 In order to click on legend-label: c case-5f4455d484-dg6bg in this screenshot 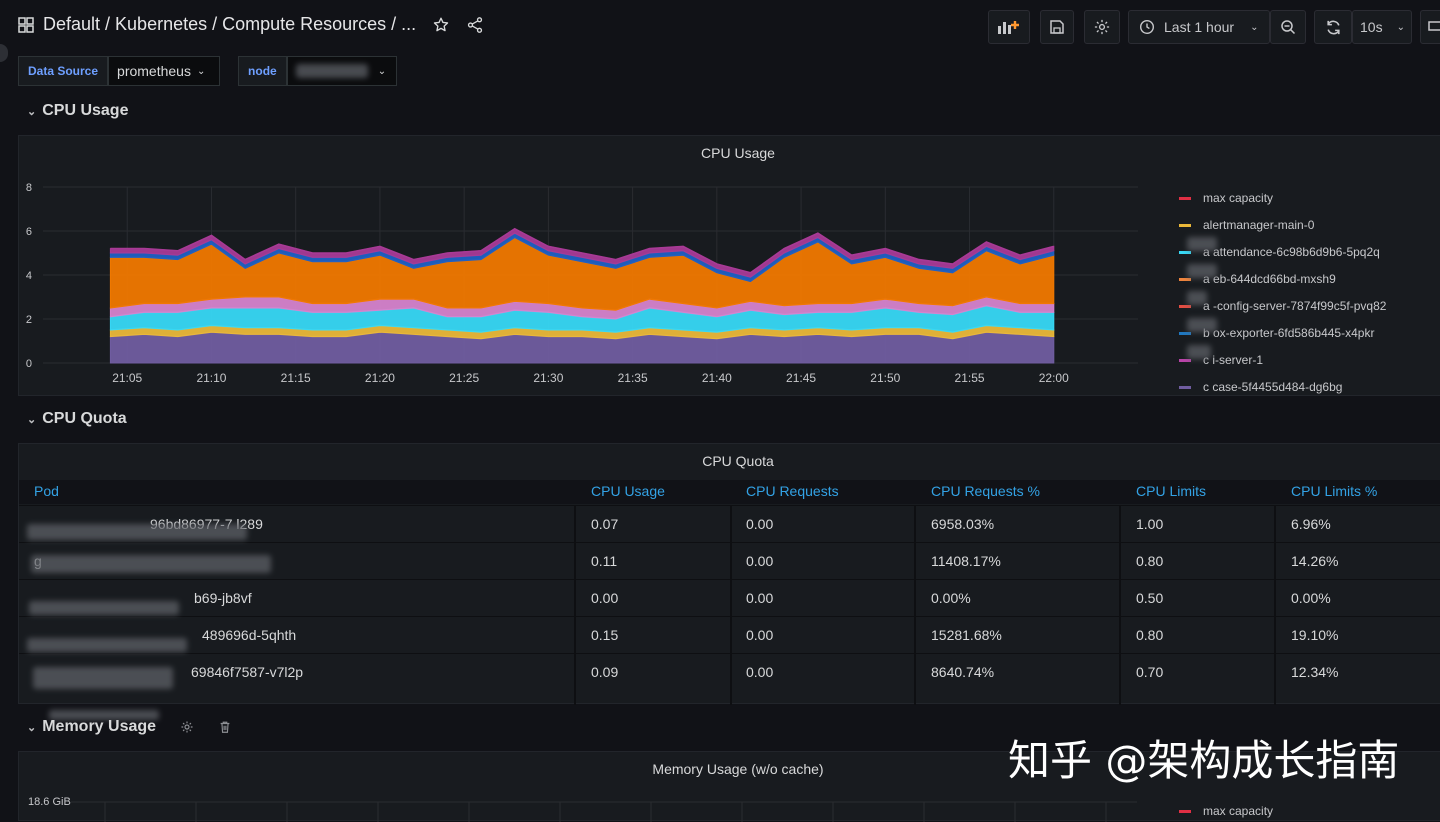, I will do `click(1273, 387)`.